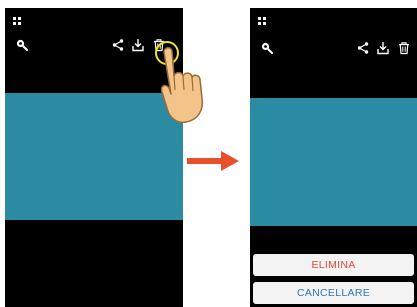  Describe the element at coordinates (184, 85) in the screenshot. I see `tapping-hand-icon` at that location.